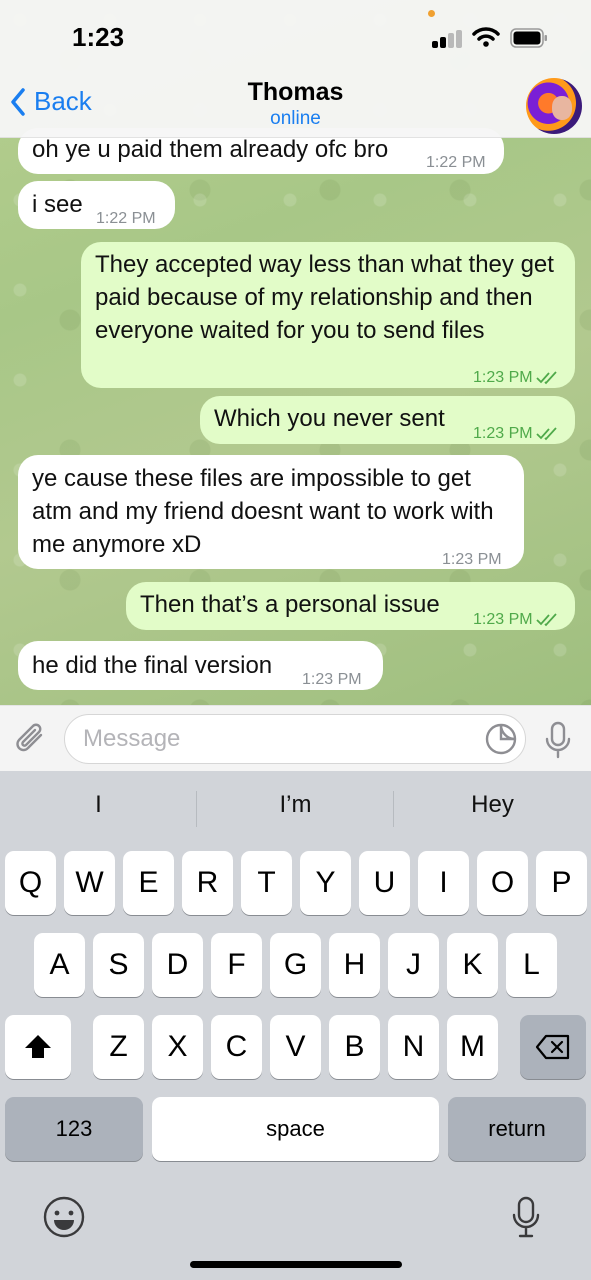 The width and height of the screenshot is (591, 1280). Describe the element at coordinates (354, 1047) in the screenshot. I see `key-b: B` at that location.